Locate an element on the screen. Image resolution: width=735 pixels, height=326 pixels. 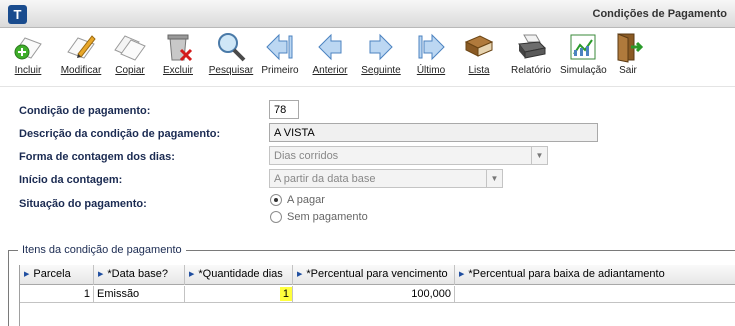
cell-quantidade-dias: 1 is located at coordinates (239, 294).